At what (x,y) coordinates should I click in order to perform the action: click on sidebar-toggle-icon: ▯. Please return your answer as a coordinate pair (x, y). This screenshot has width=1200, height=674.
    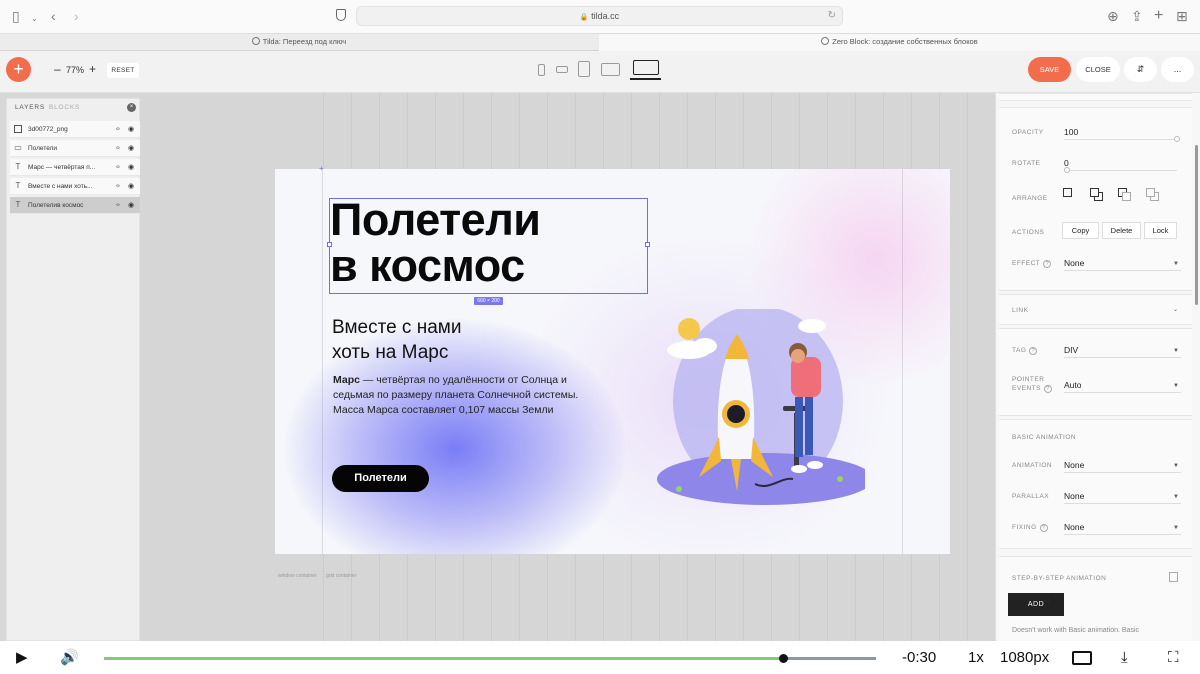
    Looking at the image, I should click on (16, 16).